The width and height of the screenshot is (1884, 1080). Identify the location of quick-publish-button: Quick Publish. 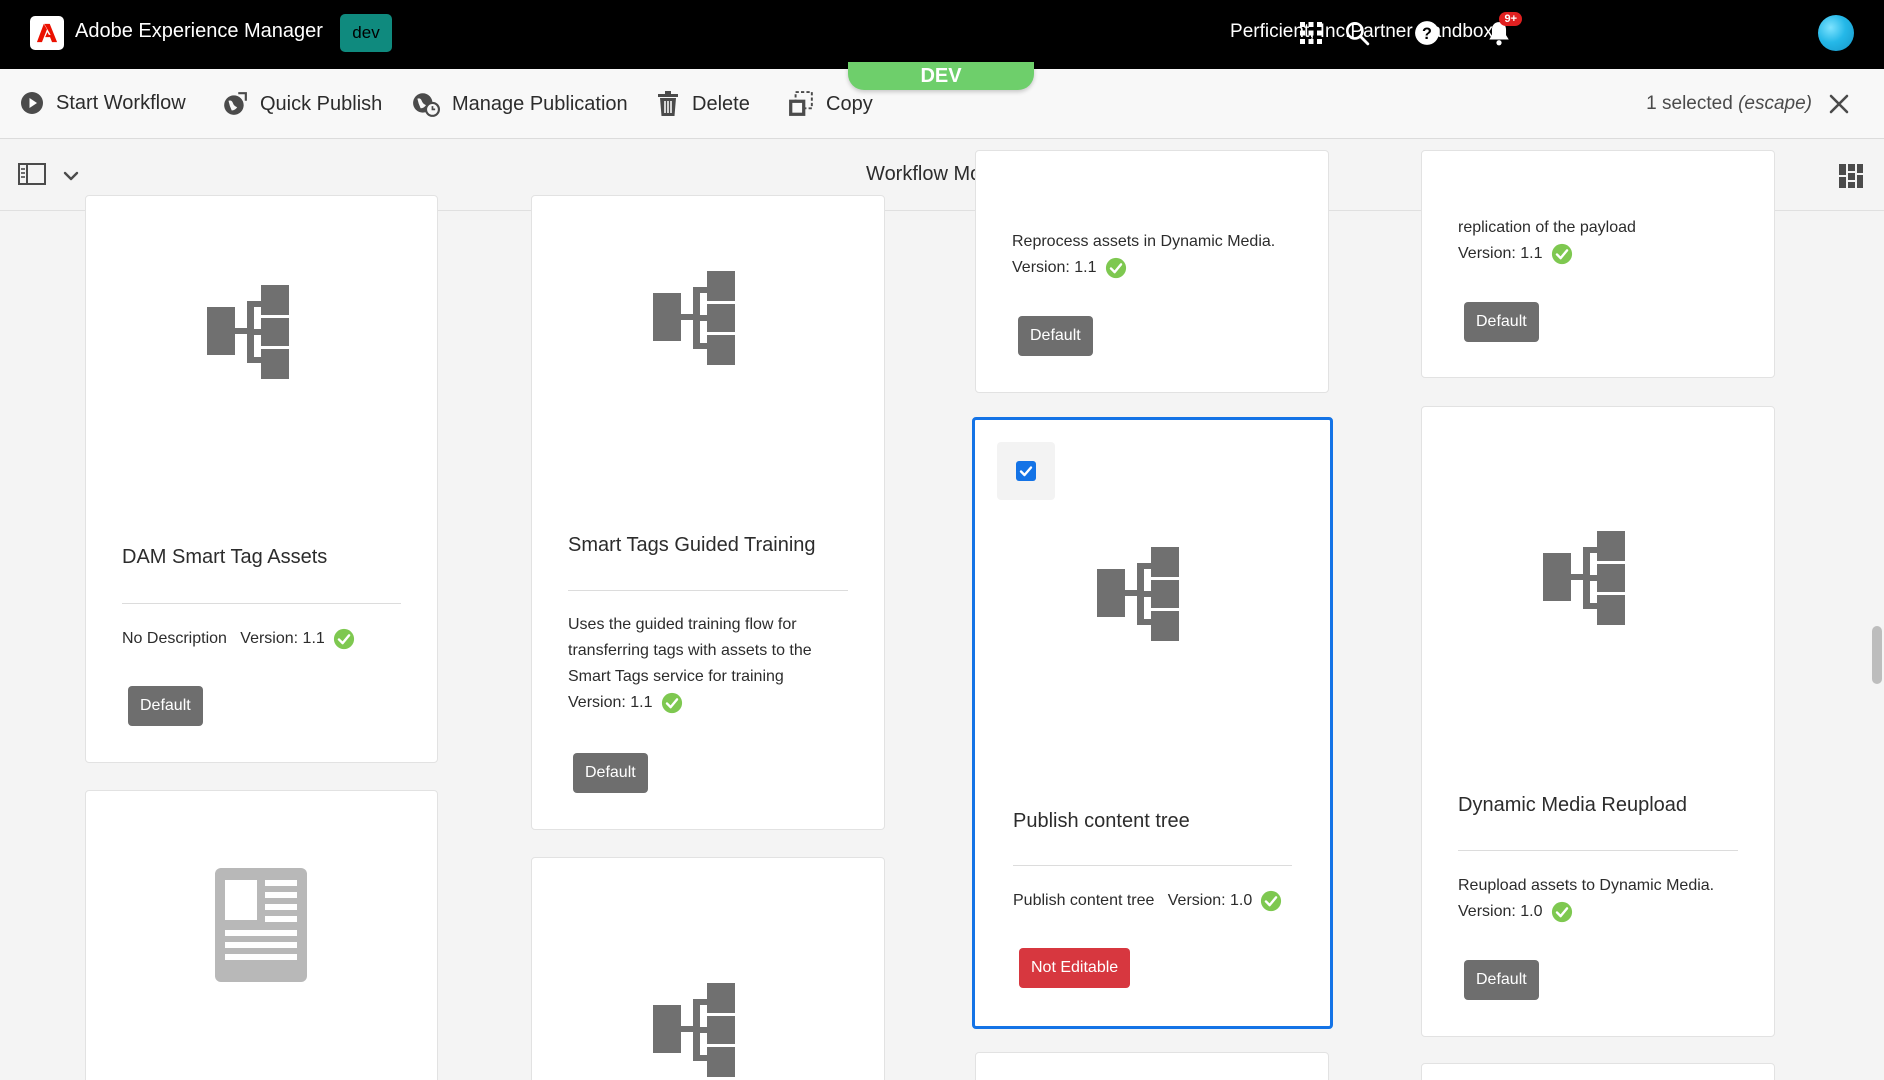
(302, 104).